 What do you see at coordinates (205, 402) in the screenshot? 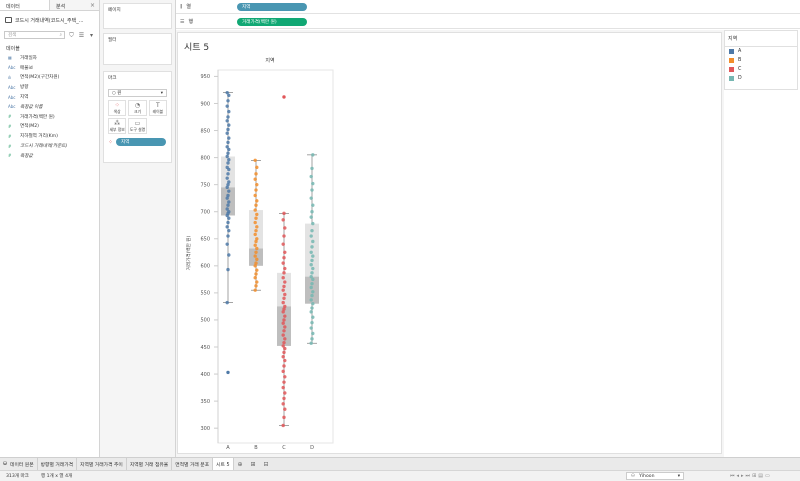
I see `y-tick-label: 350` at bounding box center [205, 402].